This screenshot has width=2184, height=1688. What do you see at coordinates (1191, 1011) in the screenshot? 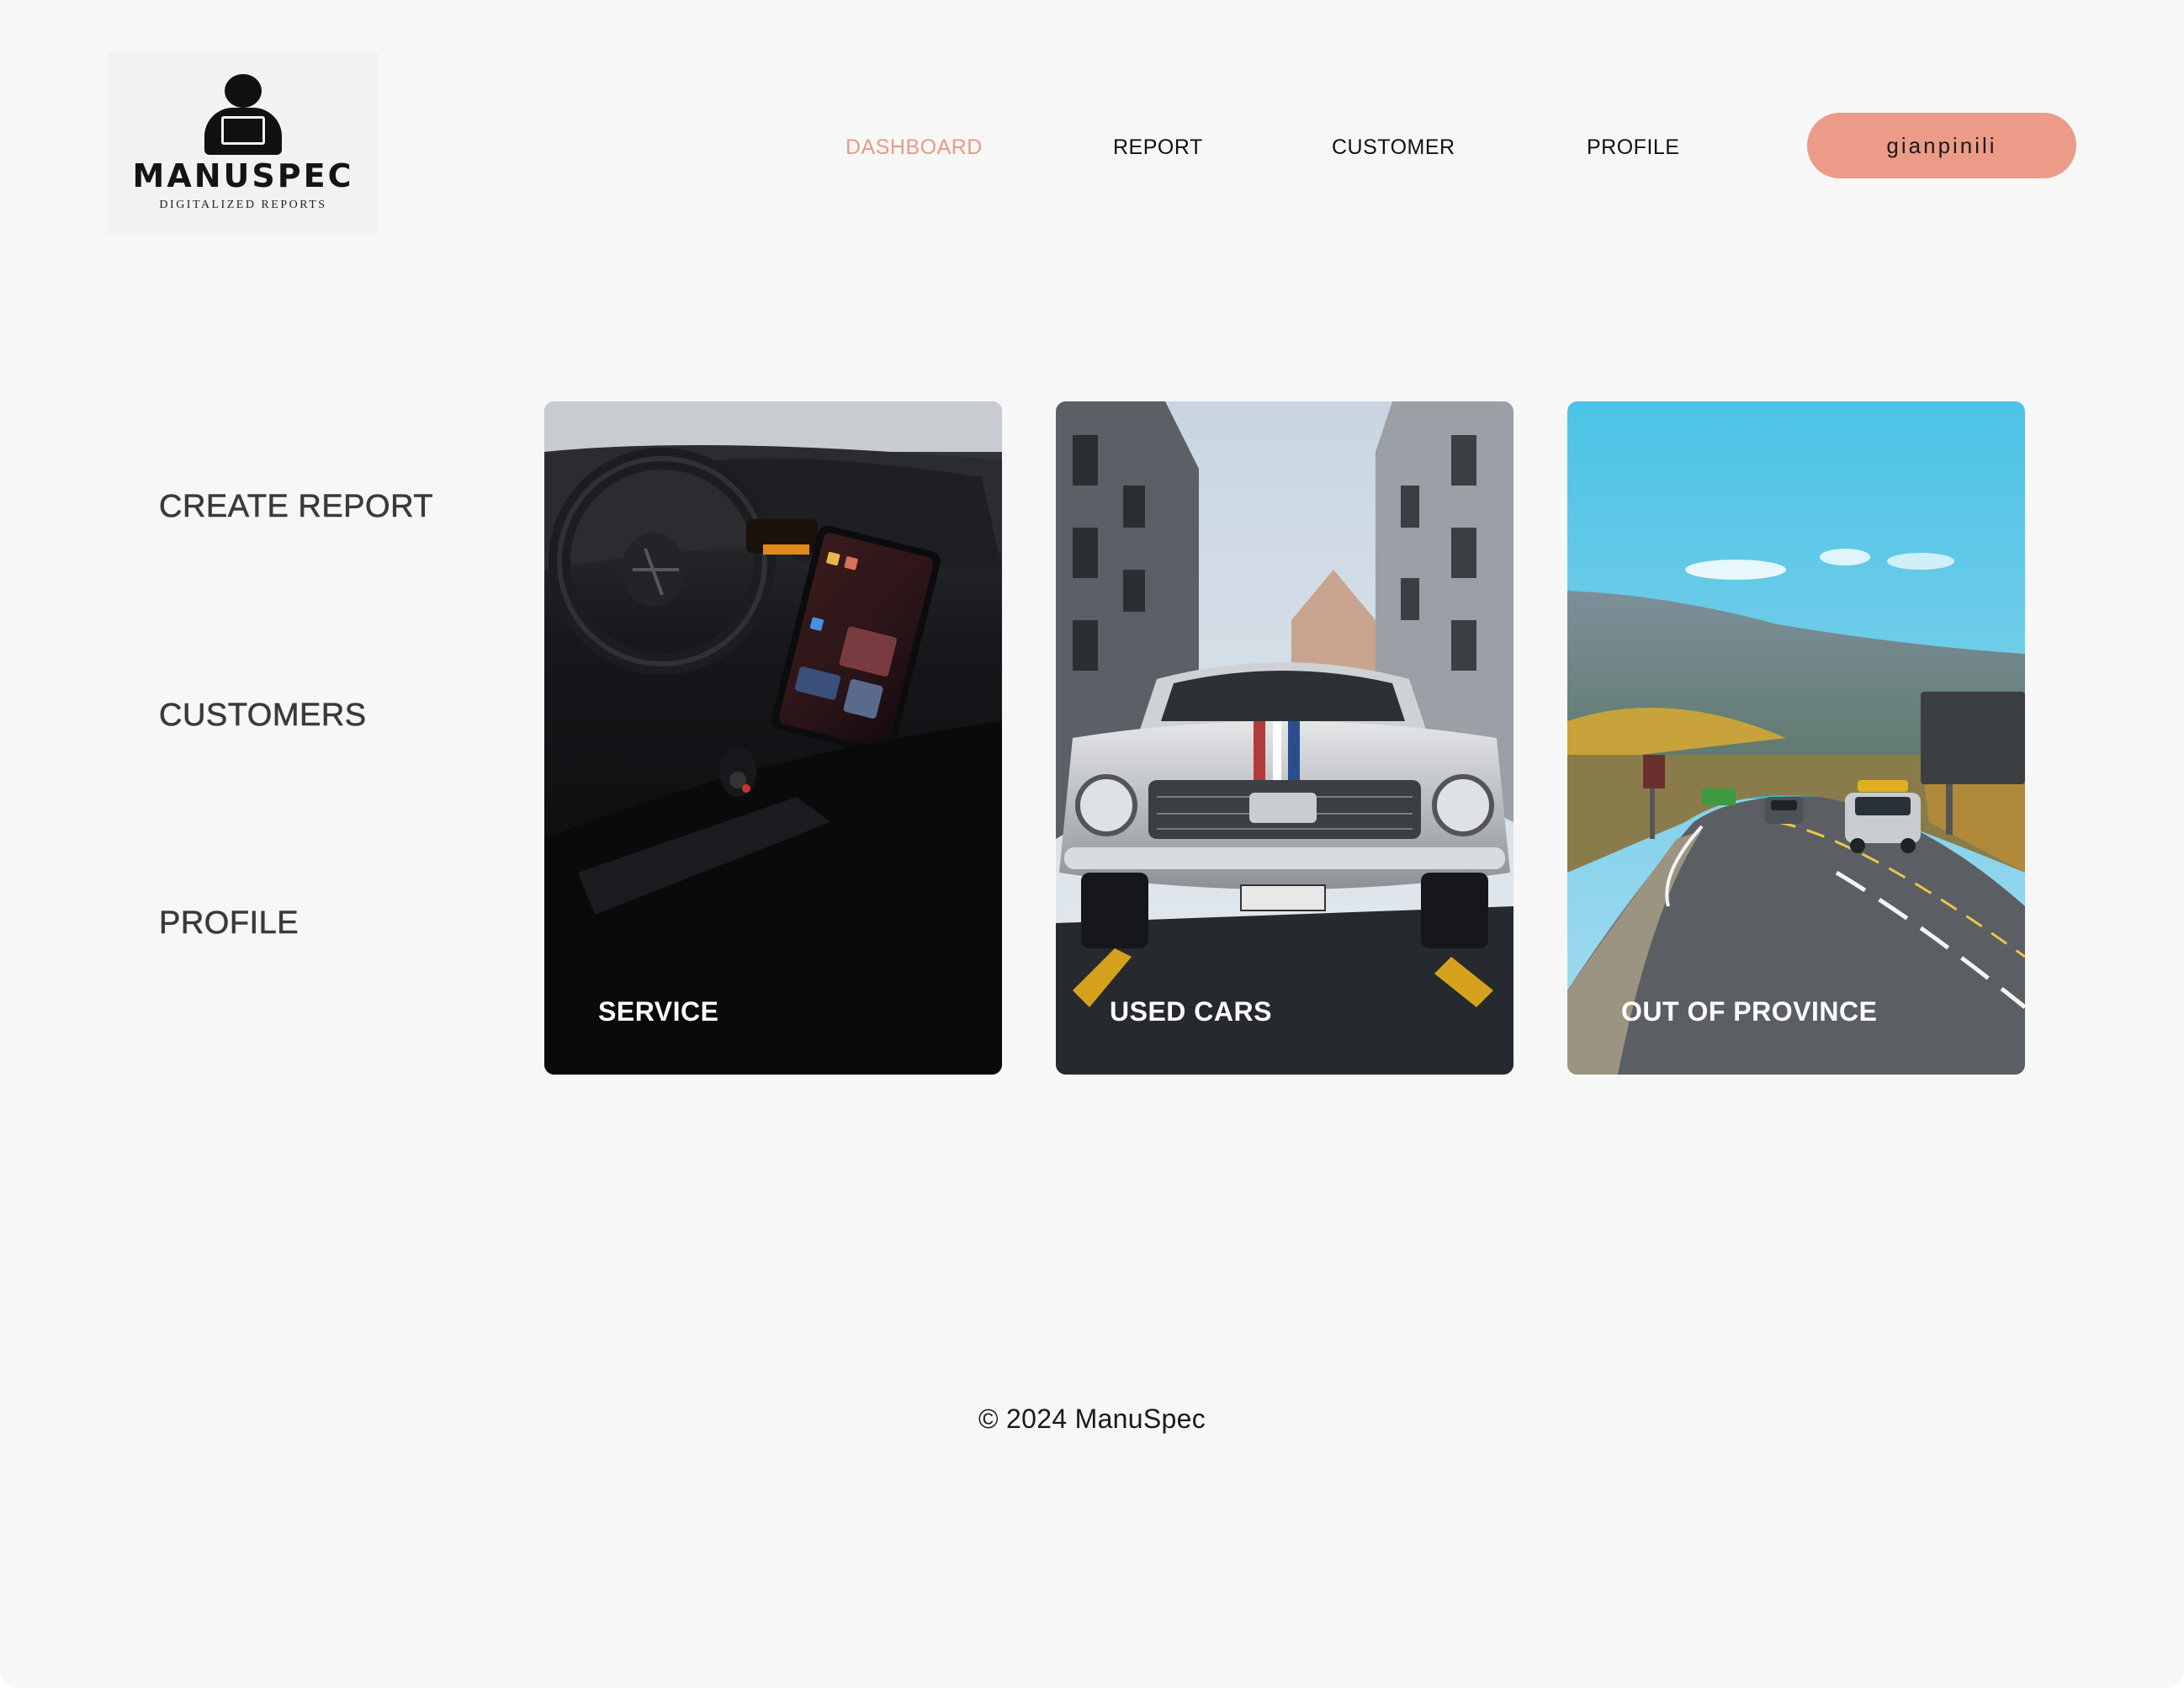
I see `card-label: USED CARS` at bounding box center [1191, 1011].